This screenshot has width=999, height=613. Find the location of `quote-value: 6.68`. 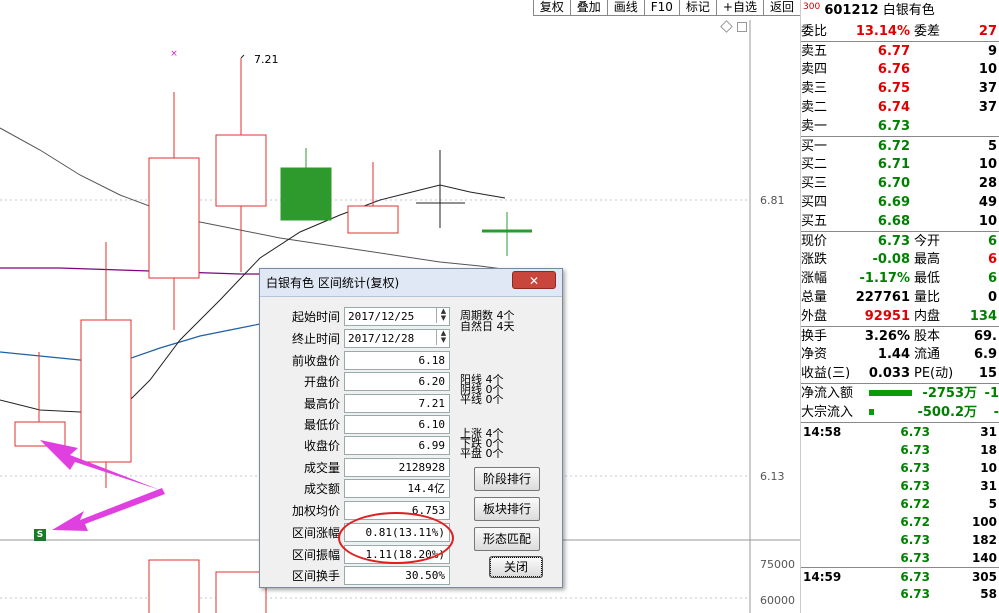

quote-value: 6.68 is located at coordinates (893, 221).